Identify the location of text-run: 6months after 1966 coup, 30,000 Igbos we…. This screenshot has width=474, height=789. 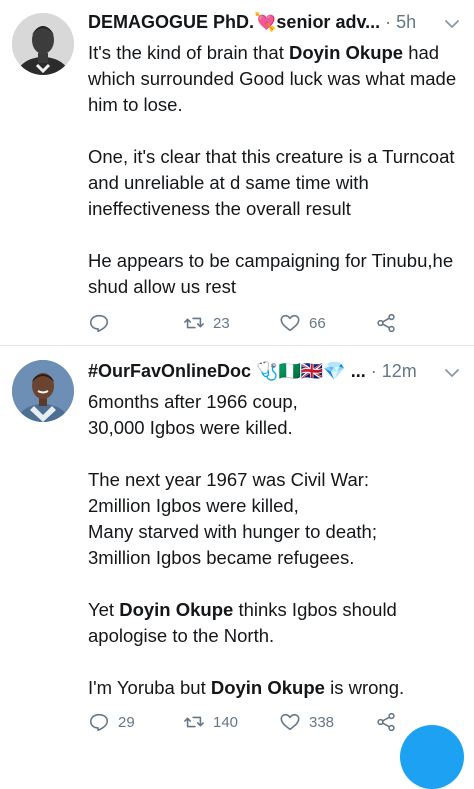
(193, 414).